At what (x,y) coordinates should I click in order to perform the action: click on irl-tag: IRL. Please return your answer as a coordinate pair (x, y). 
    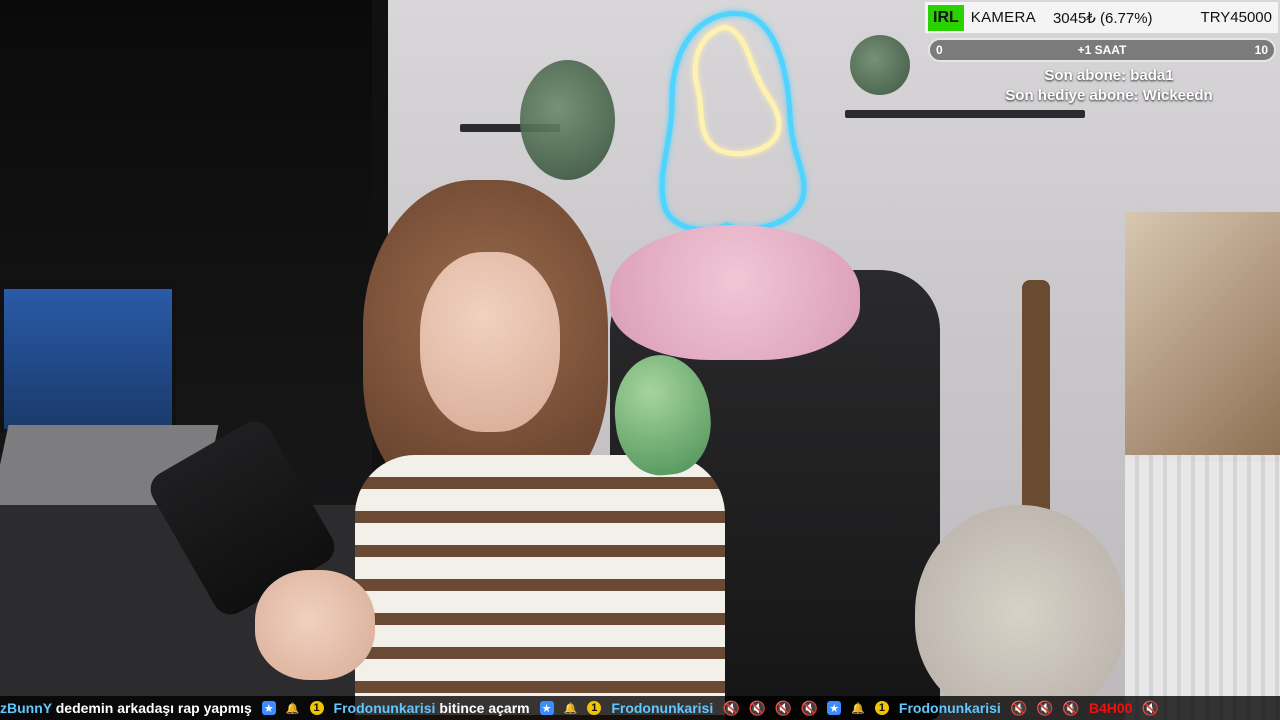
    Looking at the image, I should click on (946, 17).